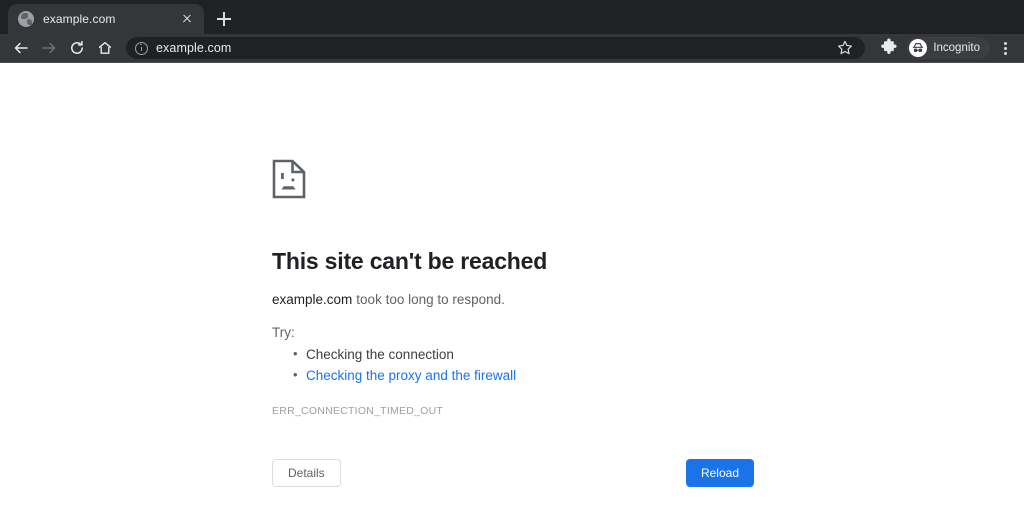  Describe the element at coordinates (410, 261) in the screenshot. I see `page-title: This site can't be reached` at that location.